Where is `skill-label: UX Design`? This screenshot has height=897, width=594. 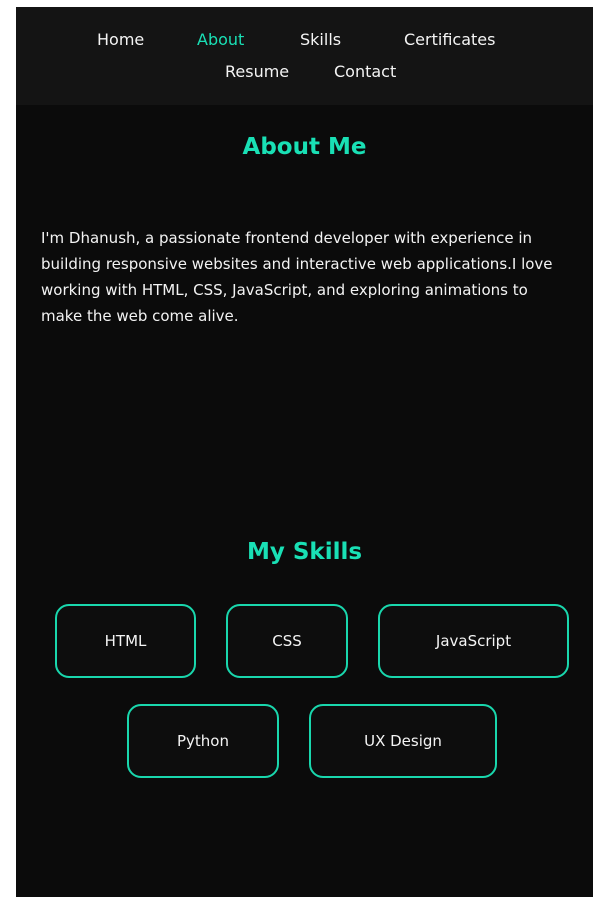 skill-label: UX Design is located at coordinates (403, 741).